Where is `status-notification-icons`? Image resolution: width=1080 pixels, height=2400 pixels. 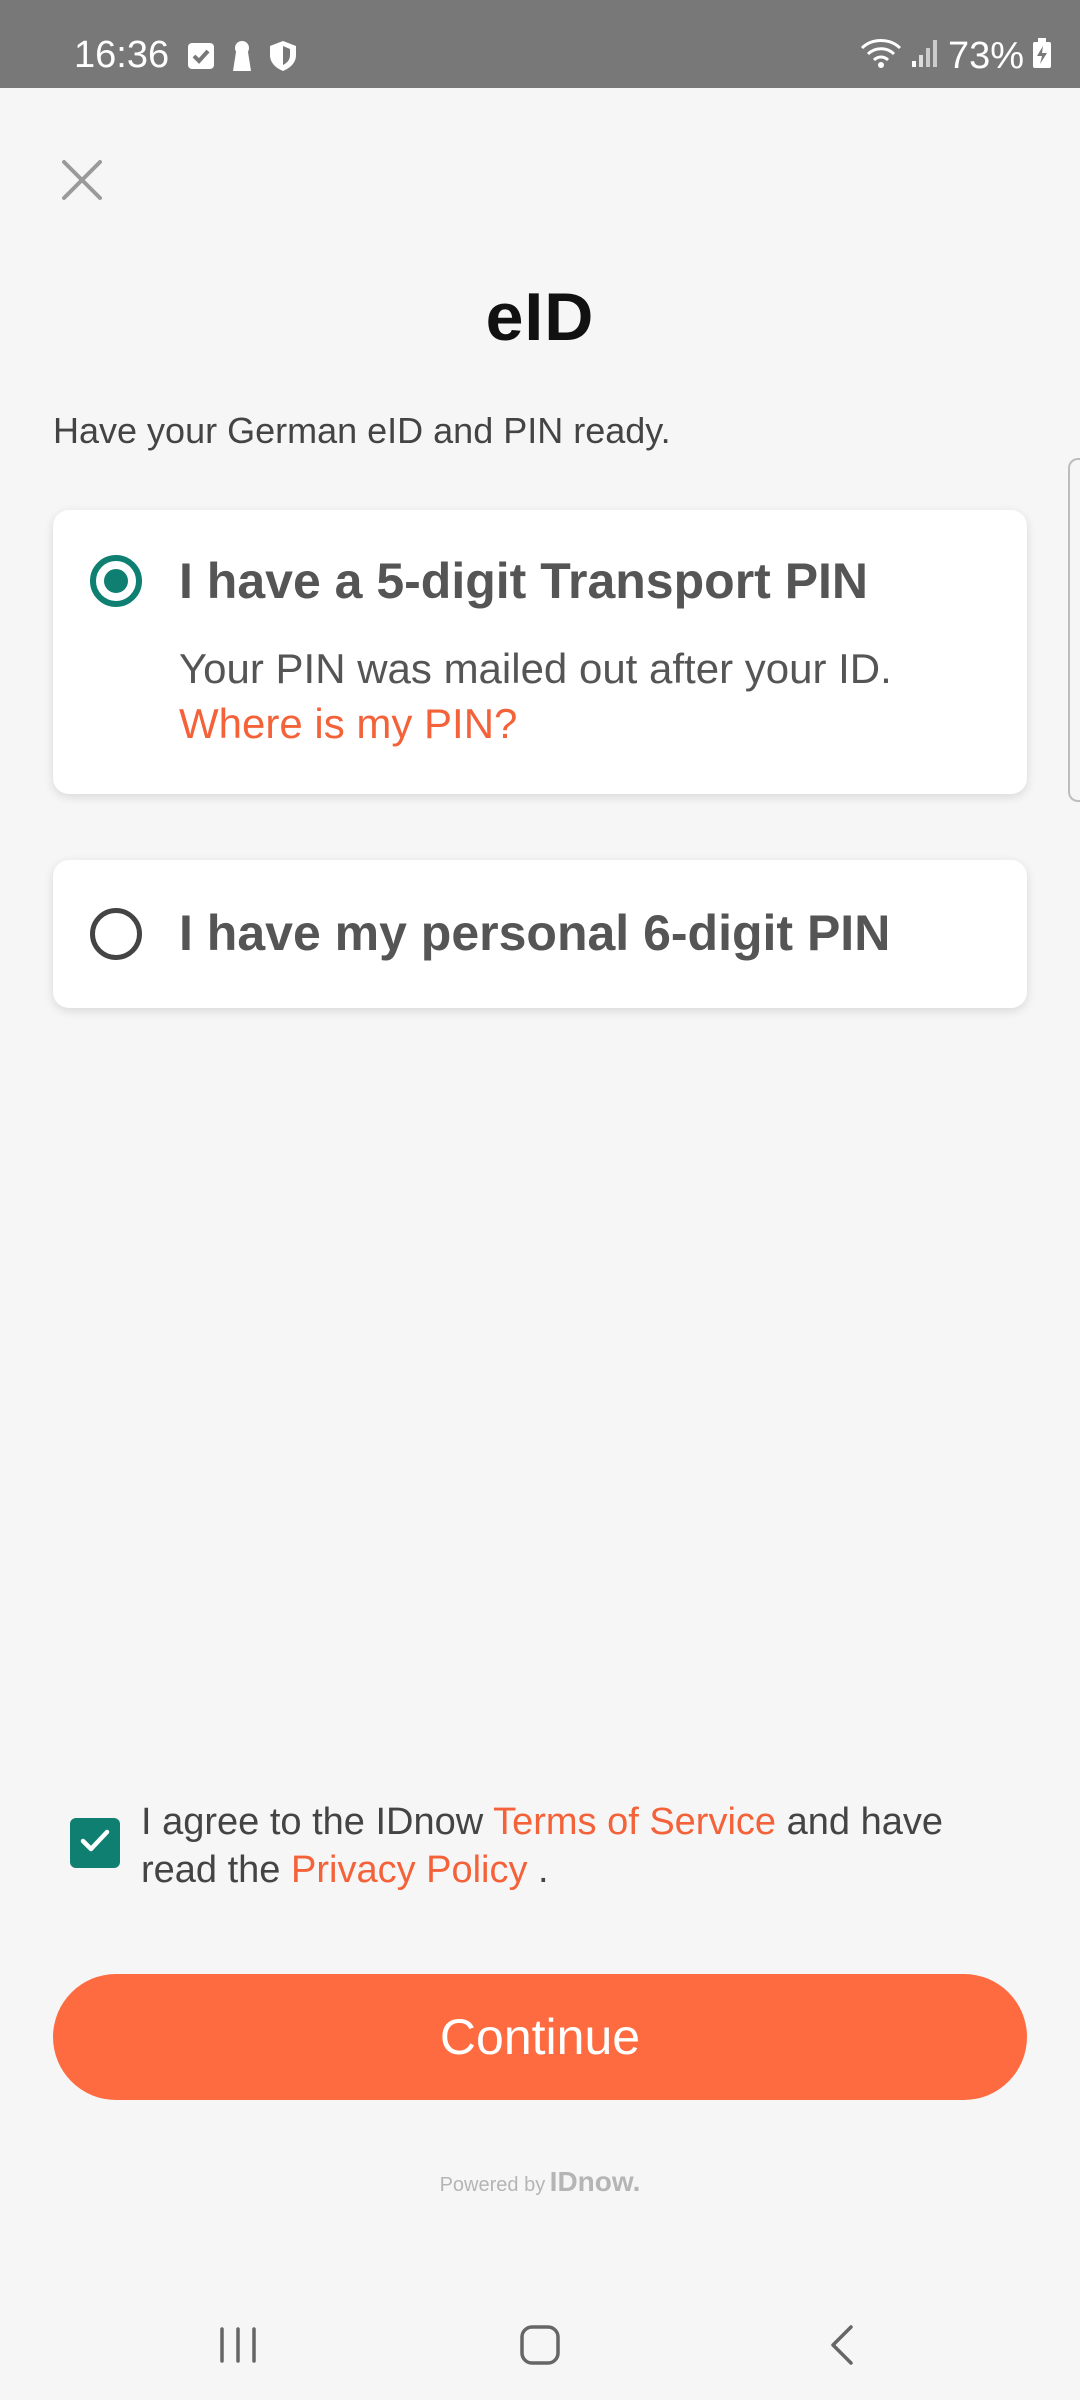
status-notification-icons is located at coordinates (242, 58).